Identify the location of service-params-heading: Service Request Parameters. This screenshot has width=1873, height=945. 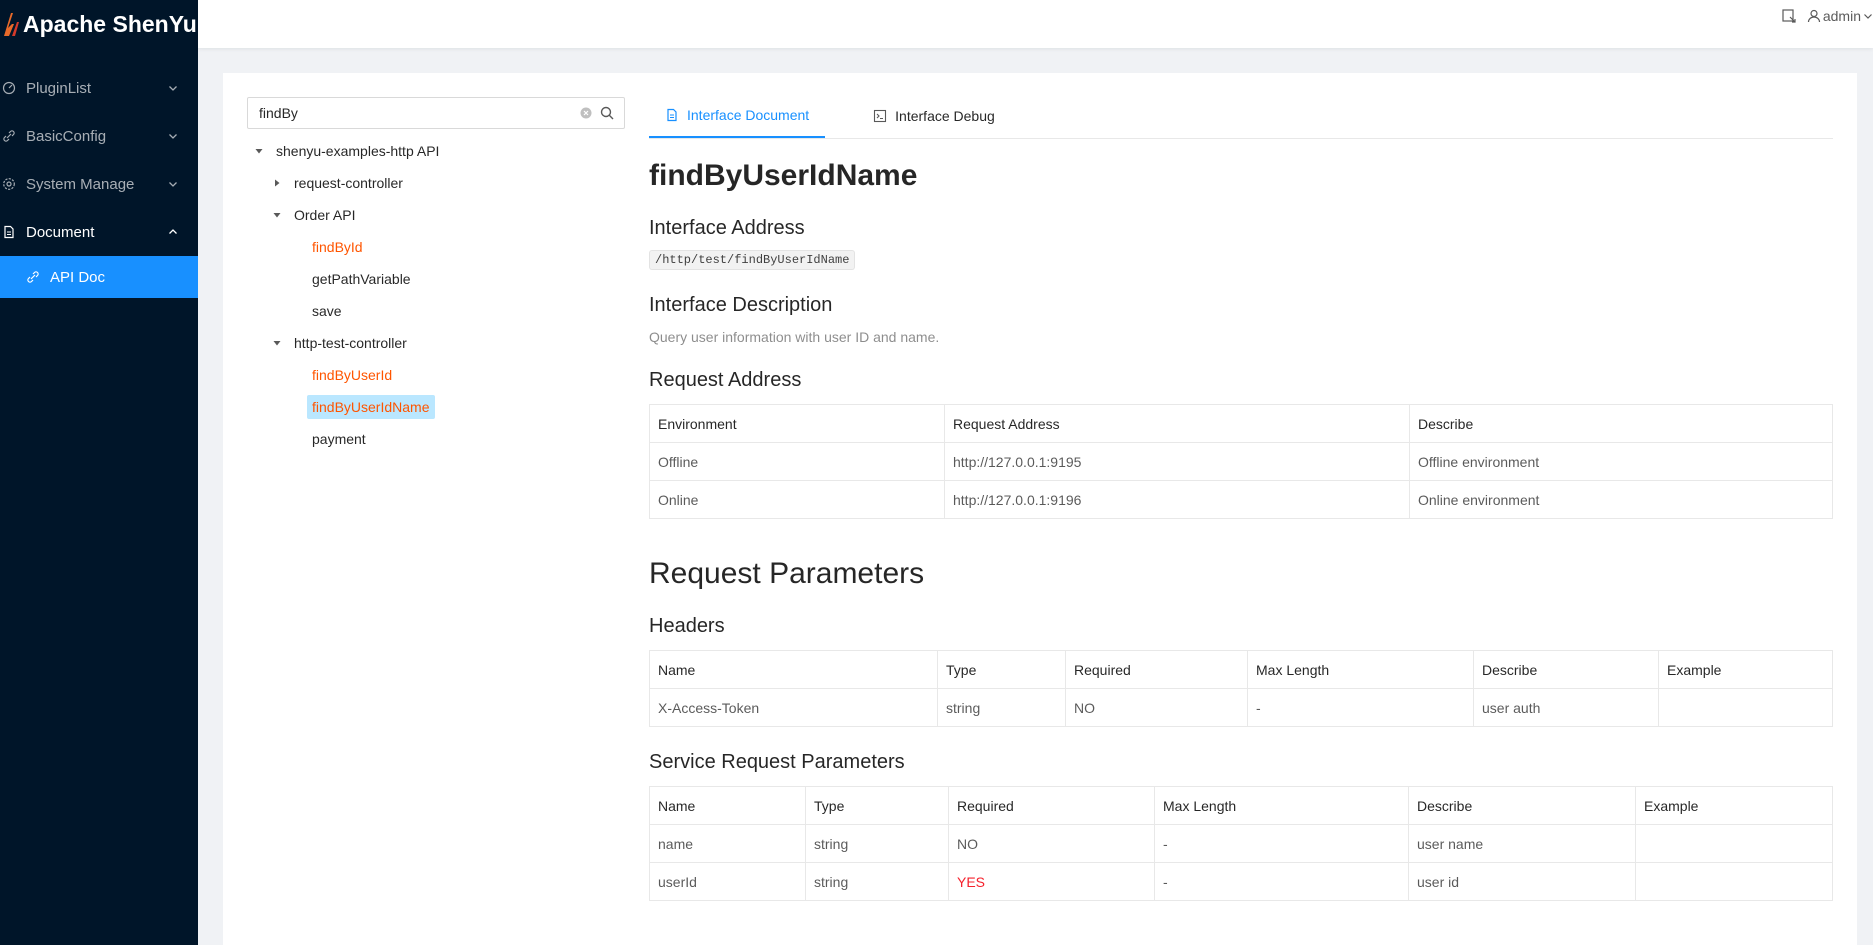
(777, 762).